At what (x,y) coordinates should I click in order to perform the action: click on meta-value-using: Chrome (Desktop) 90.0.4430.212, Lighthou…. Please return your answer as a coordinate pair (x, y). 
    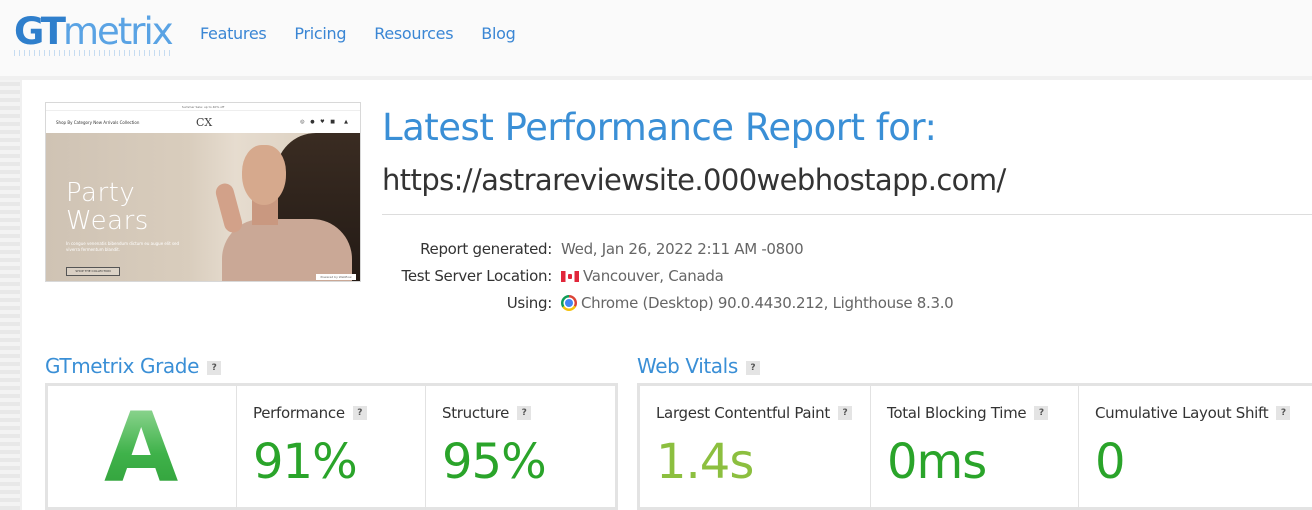
    Looking at the image, I should click on (757, 303).